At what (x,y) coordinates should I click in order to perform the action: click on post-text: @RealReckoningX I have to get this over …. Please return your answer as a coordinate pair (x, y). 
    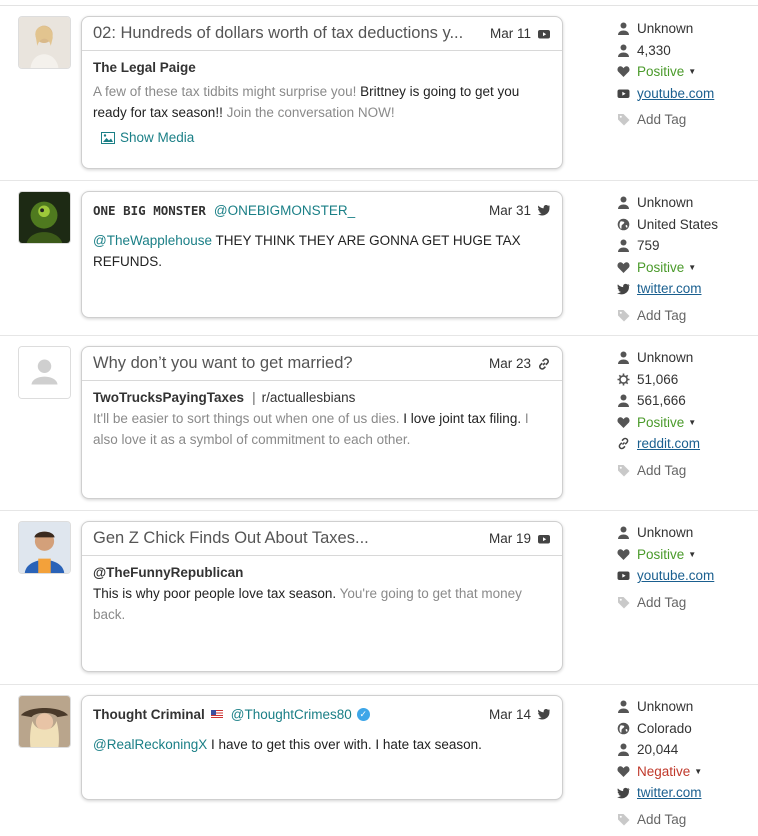
    Looking at the image, I should click on (287, 744).